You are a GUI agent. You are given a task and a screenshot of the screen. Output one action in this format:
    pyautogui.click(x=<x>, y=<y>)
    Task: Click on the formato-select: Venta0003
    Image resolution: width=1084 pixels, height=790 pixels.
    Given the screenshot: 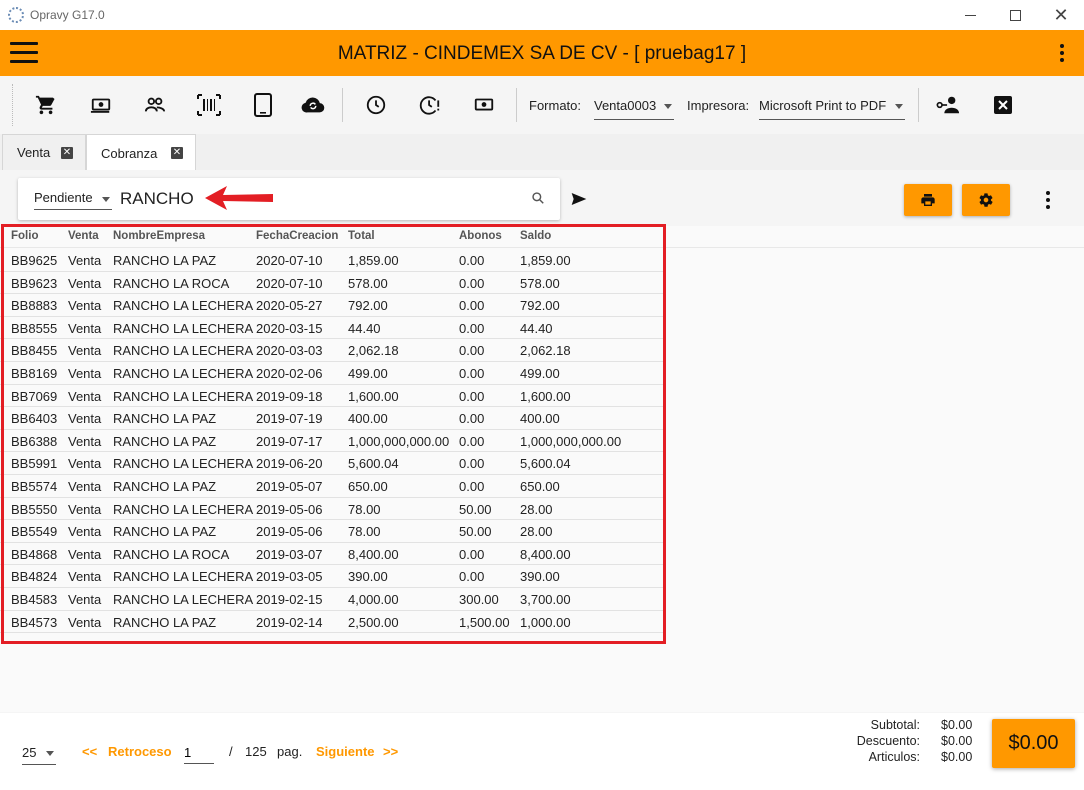 What is the action you would take?
    pyautogui.click(x=634, y=106)
    